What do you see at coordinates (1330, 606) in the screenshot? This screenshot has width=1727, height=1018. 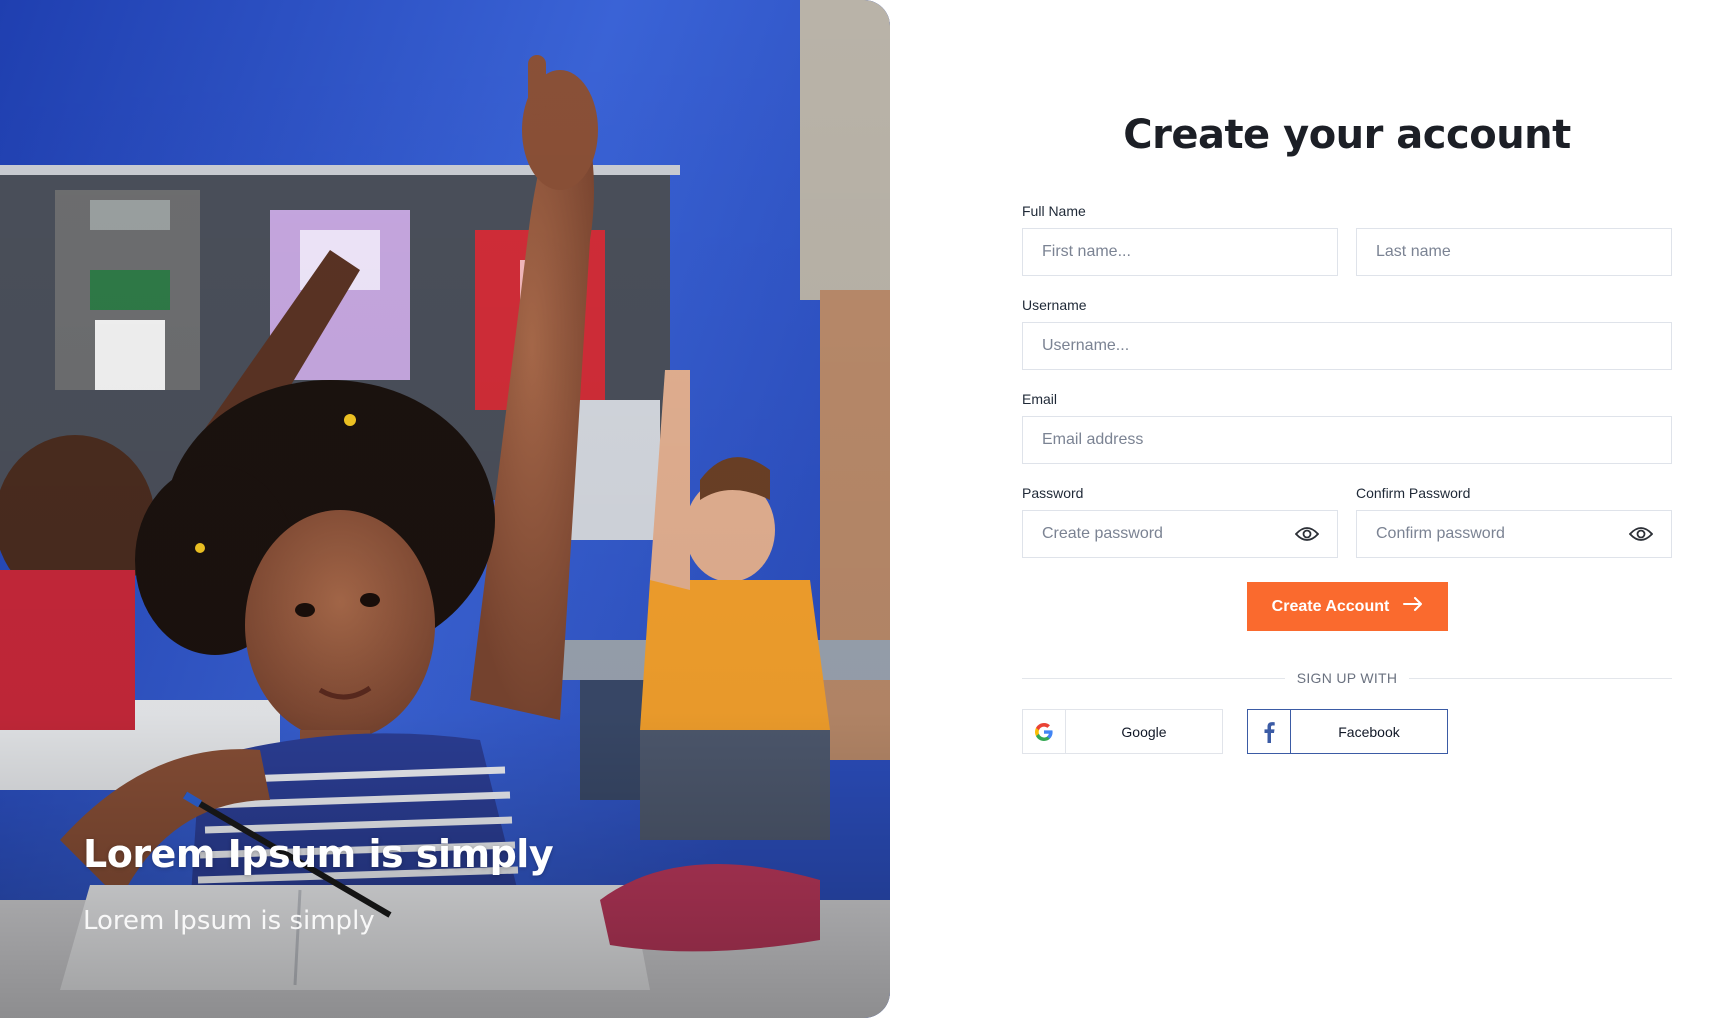 I see `create-account-label: Create Account` at bounding box center [1330, 606].